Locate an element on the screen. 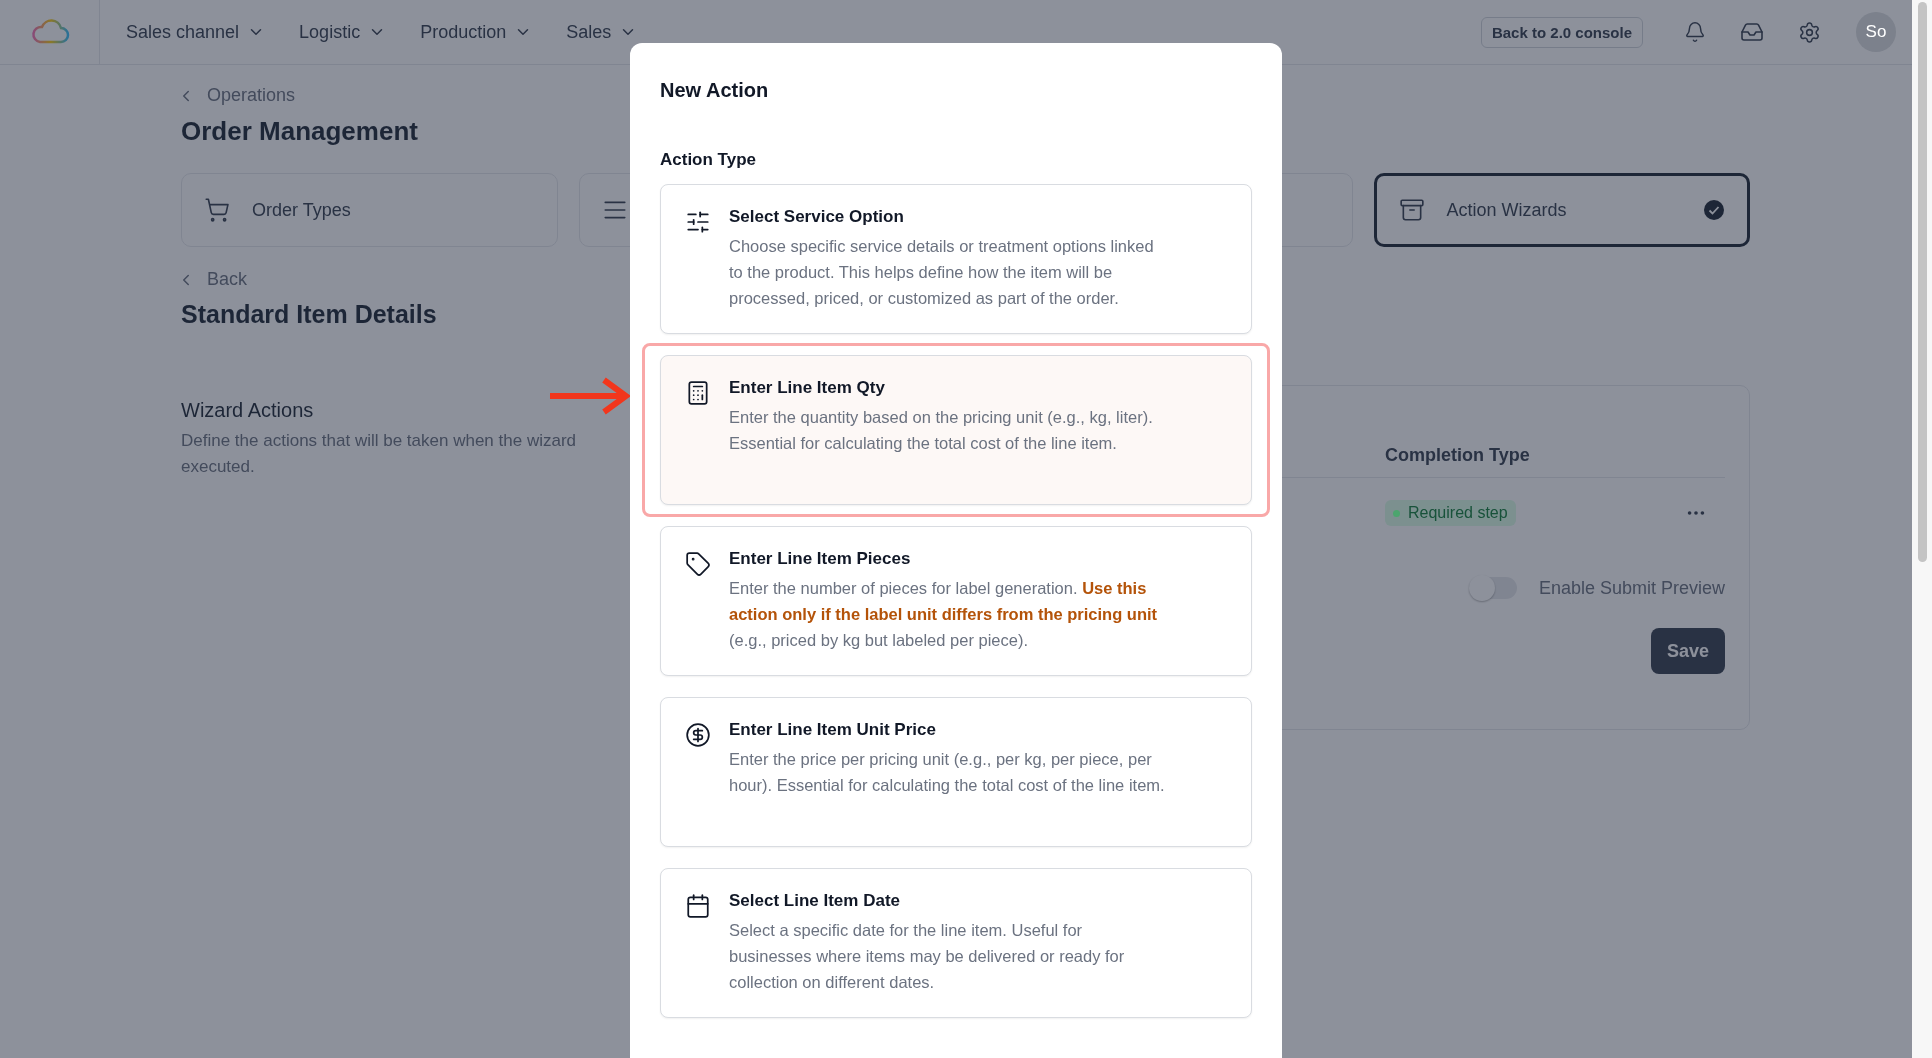  action-option: Enter Line Item Qty Enter the quantity based on the pricing unit (e.g., kg, liter). Essential for calculating the total cost of the line item. is located at coordinates (956, 430).